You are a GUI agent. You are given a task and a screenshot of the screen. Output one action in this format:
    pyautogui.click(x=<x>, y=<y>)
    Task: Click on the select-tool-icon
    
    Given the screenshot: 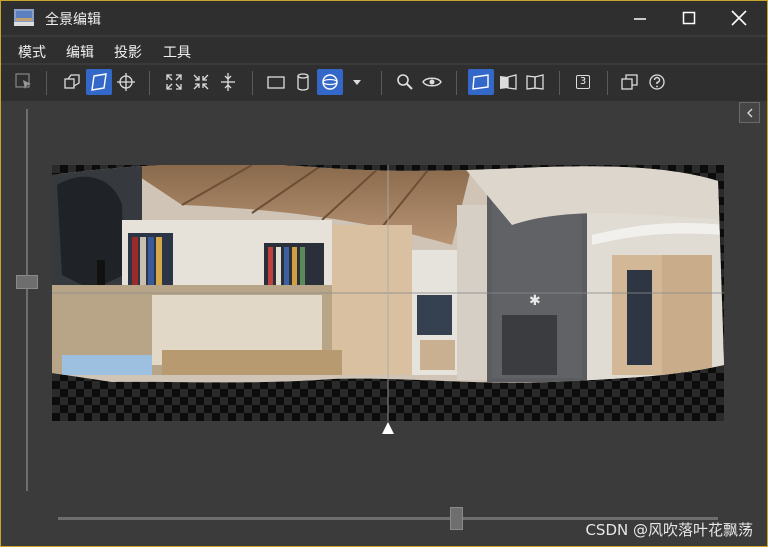 What is the action you would take?
    pyautogui.click(x=23, y=81)
    